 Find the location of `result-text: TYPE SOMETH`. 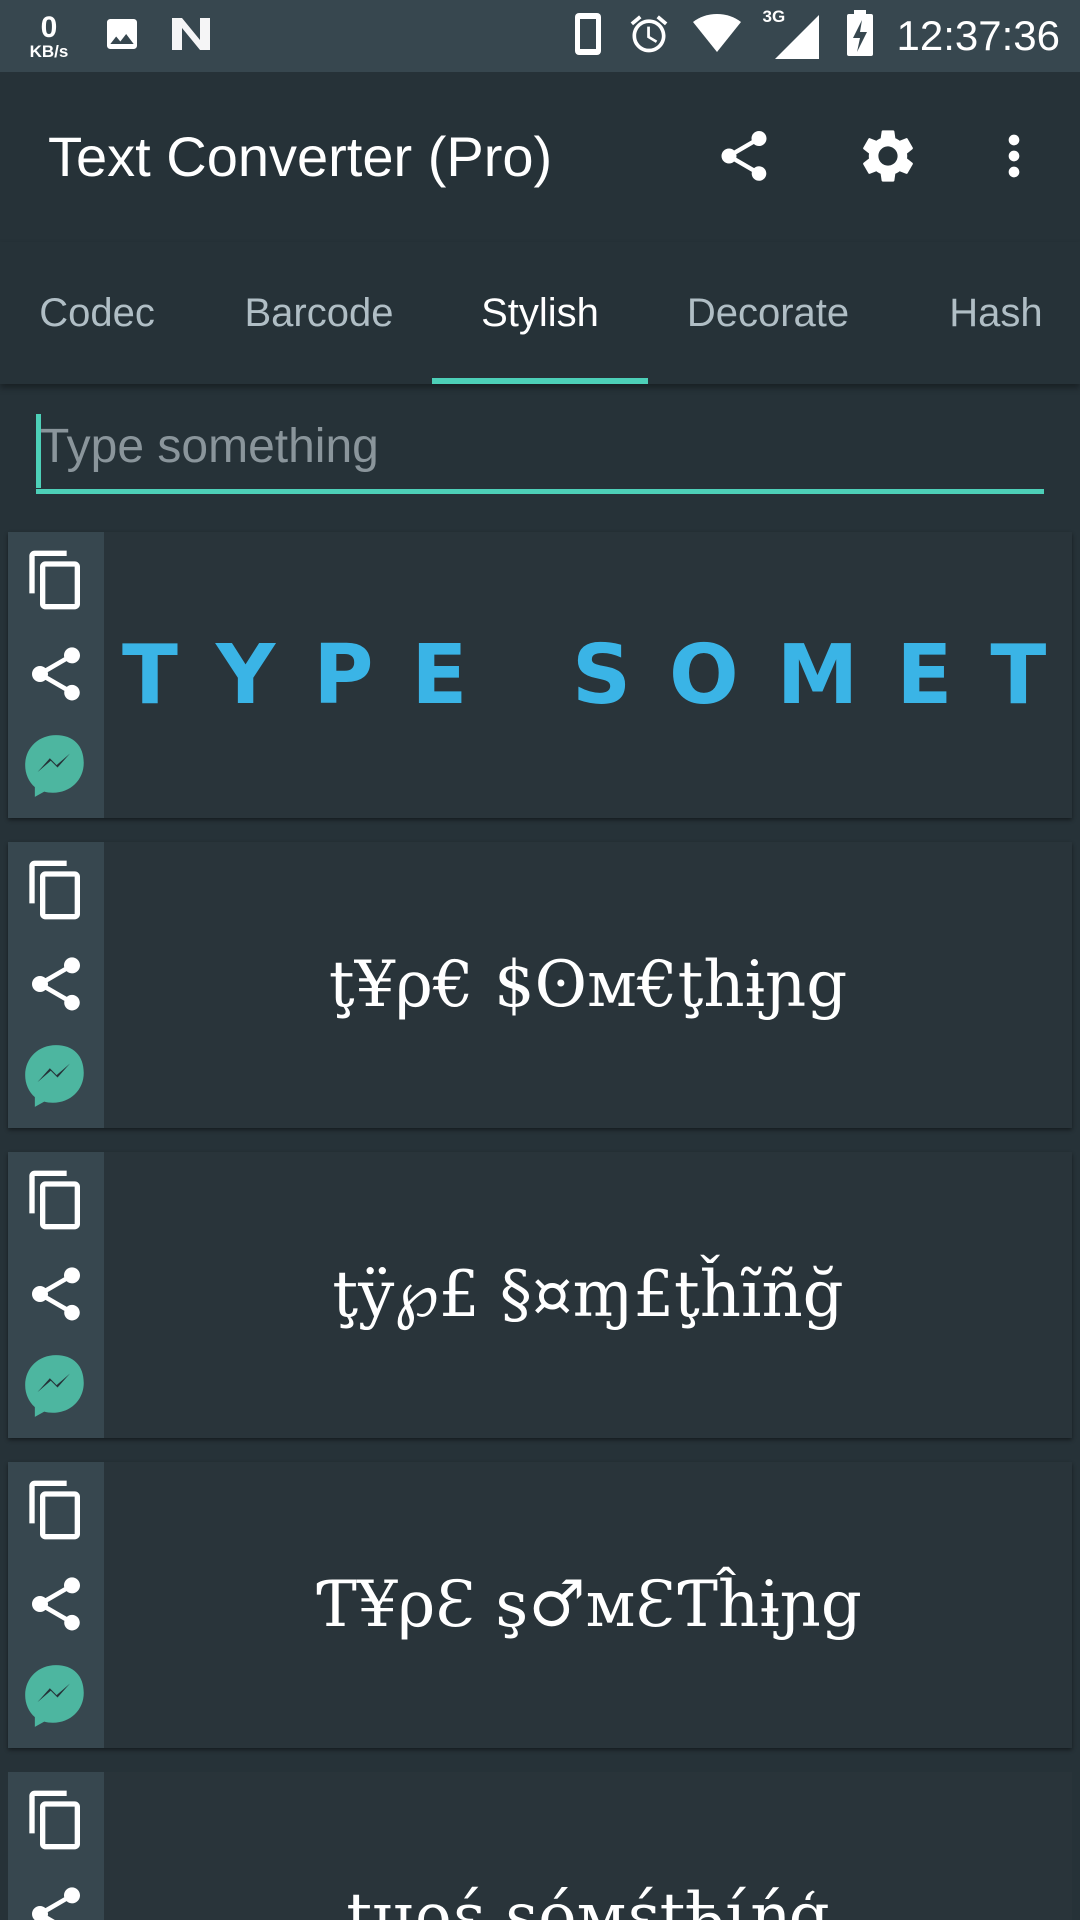

result-text: TYPE SOMETH is located at coordinates (597, 675).